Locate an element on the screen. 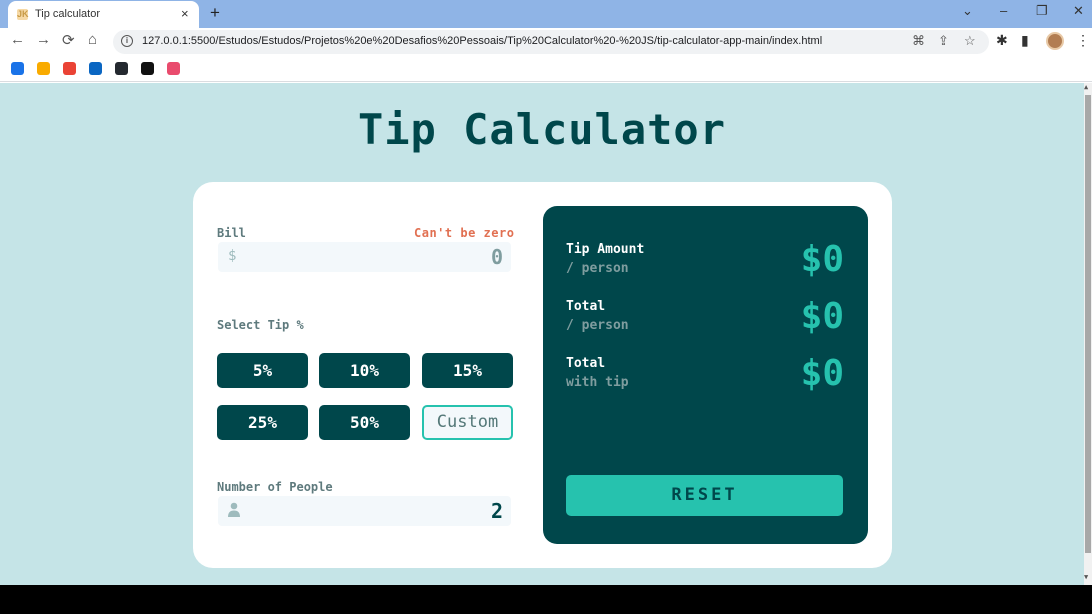 This screenshot has height=614, width=1092. favicon-icon: JK is located at coordinates (23, 14).